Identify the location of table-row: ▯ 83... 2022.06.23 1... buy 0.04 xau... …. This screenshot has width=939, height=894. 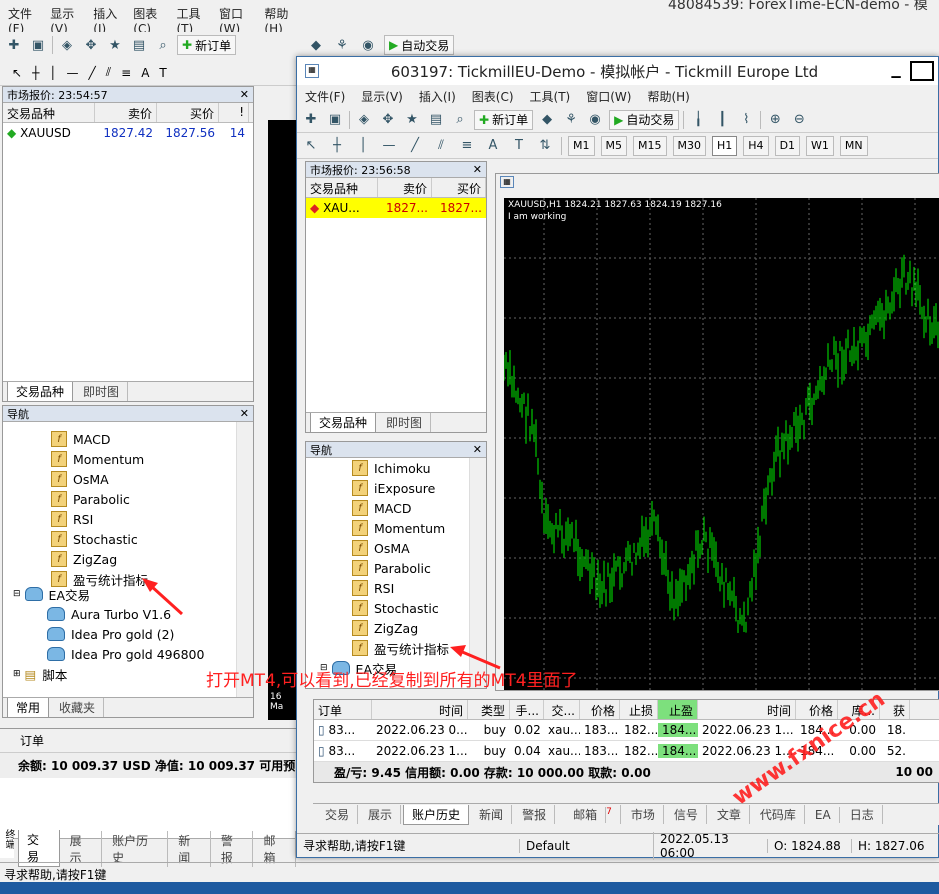
(626, 751).